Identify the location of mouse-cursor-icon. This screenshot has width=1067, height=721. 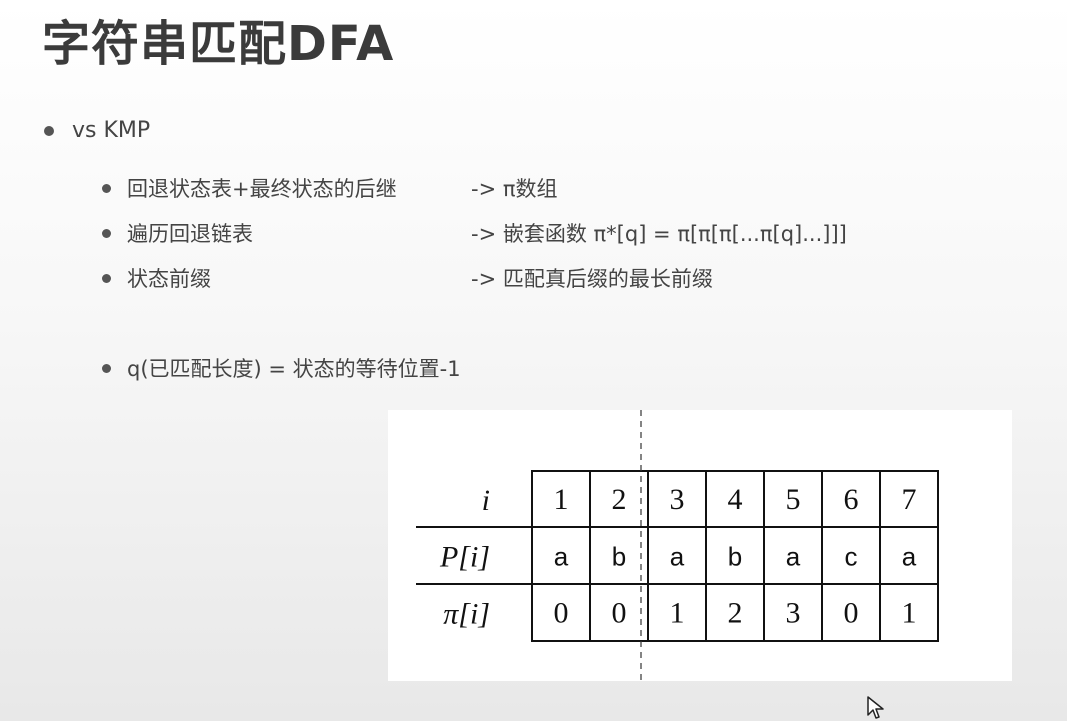
(875, 707).